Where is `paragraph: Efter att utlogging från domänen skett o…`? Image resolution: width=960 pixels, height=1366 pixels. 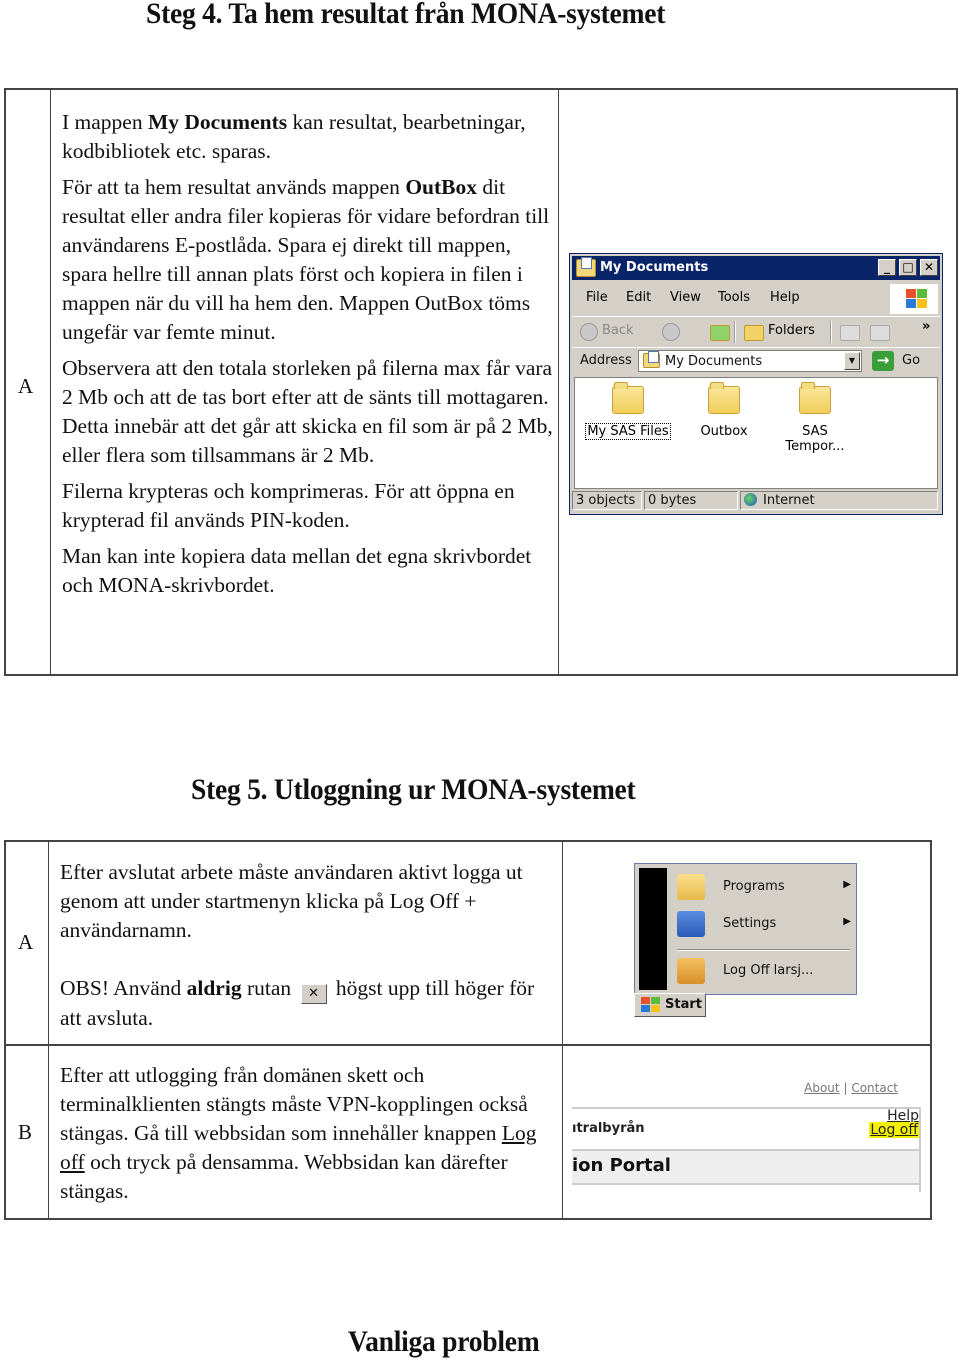
paragraph: Efter att utlogging från domänen skett o… is located at coordinates (298, 1133).